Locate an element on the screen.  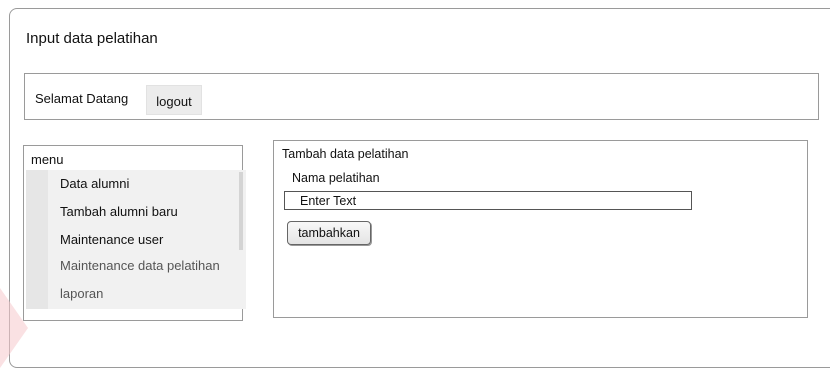
form-title: Tambah data pelatihan is located at coordinates (345, 154).